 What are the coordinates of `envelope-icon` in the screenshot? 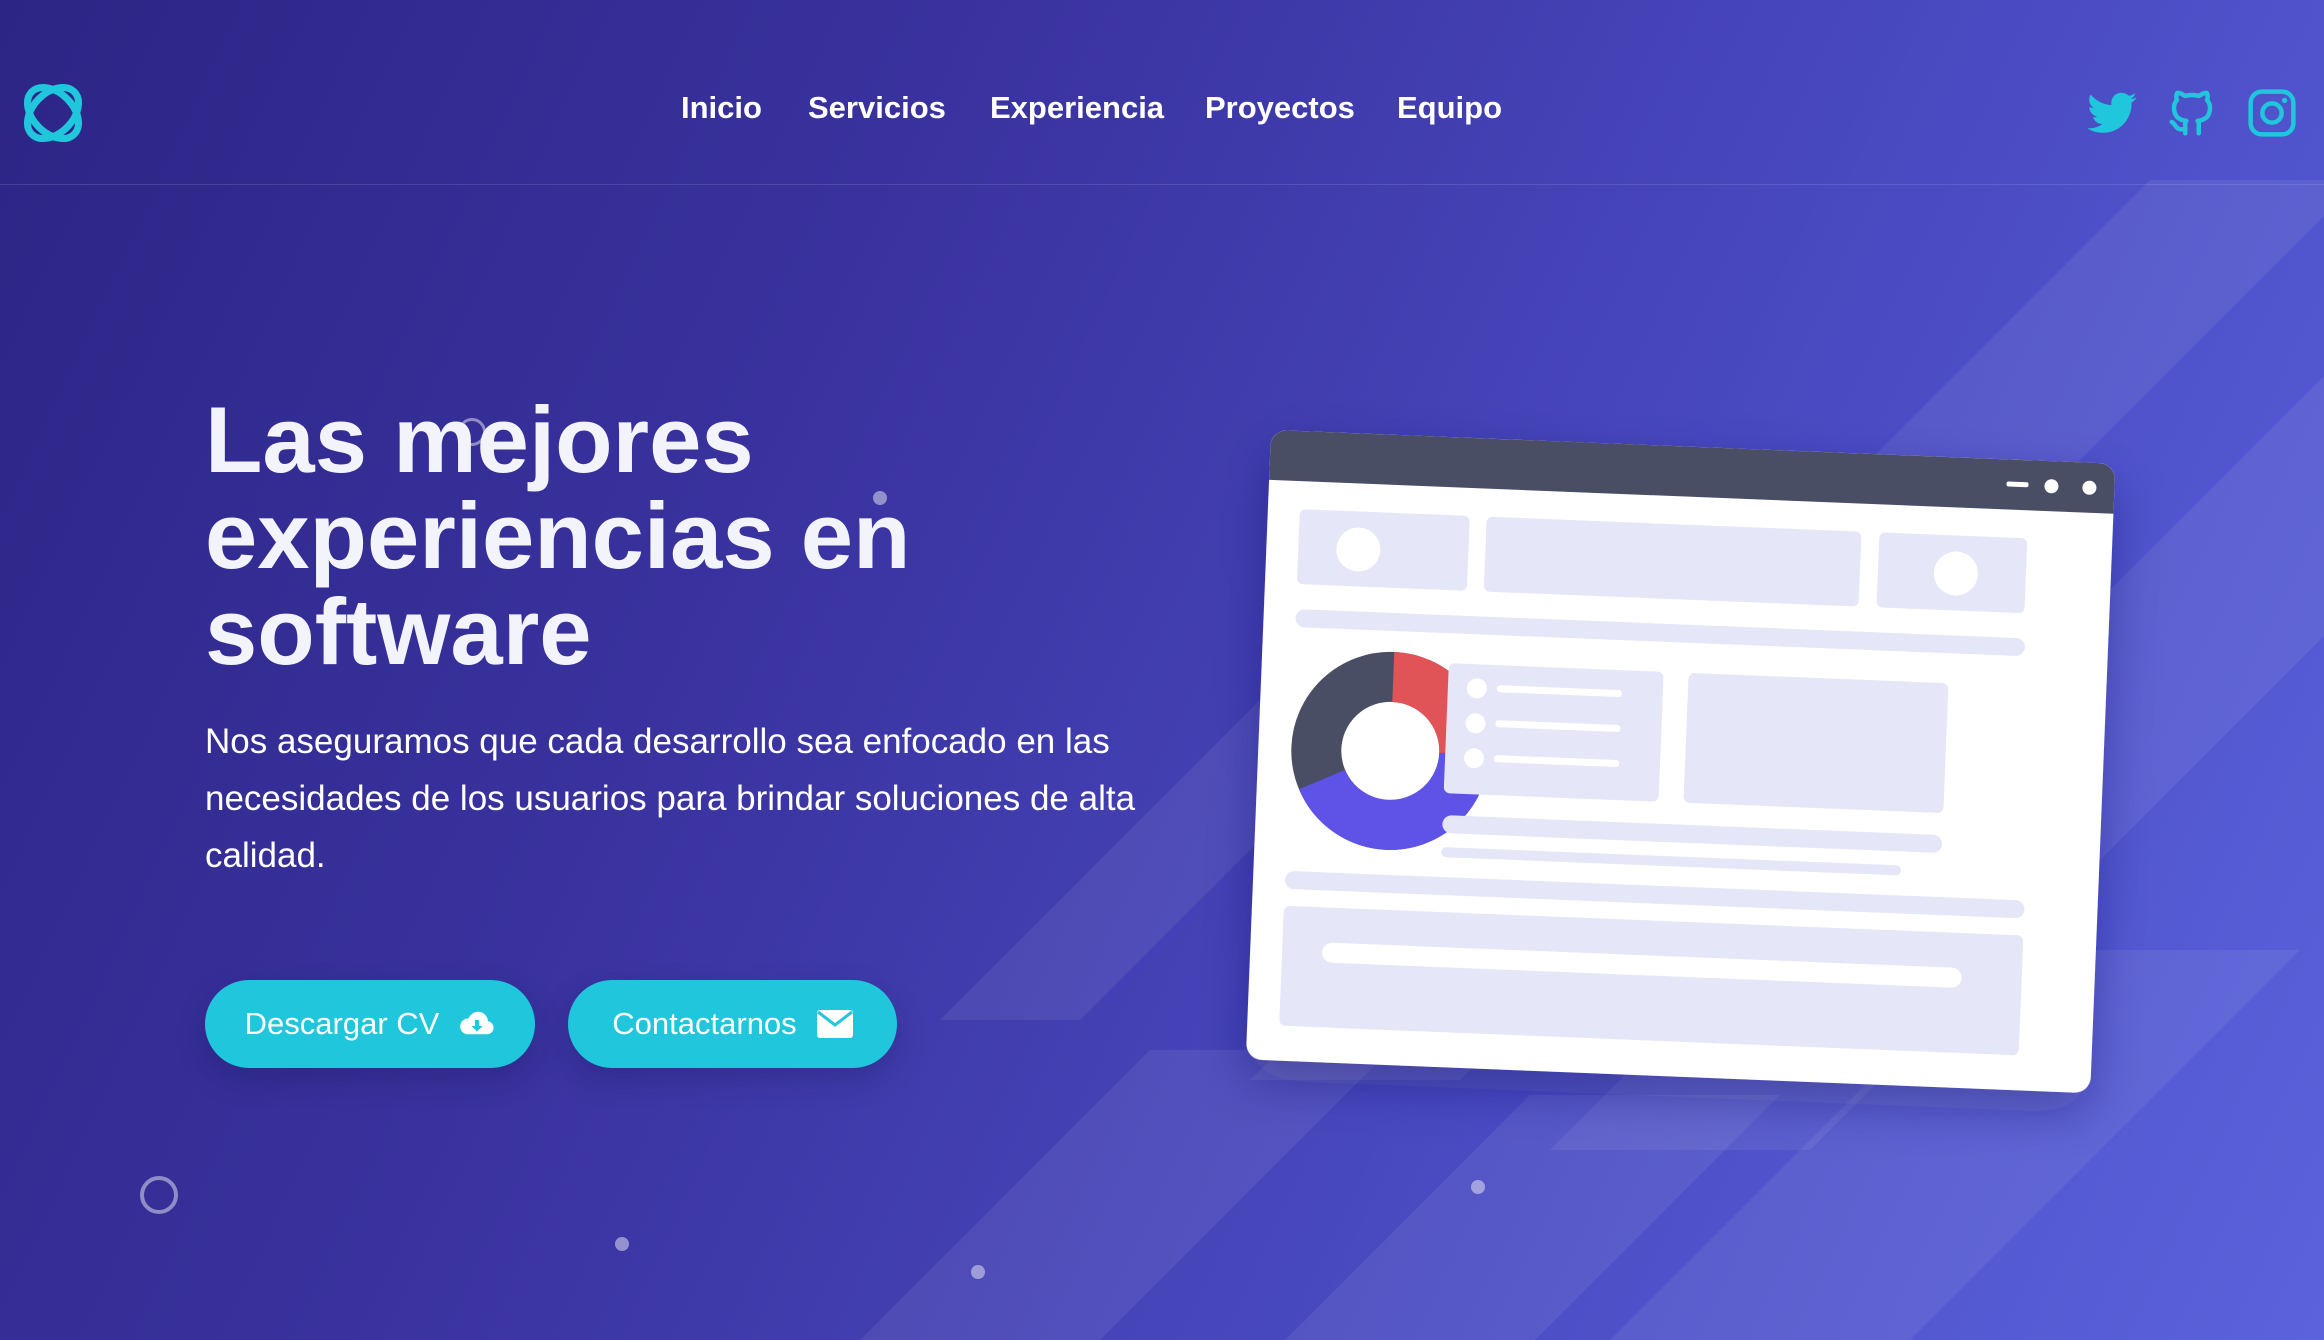 It's located at (834, 1024).